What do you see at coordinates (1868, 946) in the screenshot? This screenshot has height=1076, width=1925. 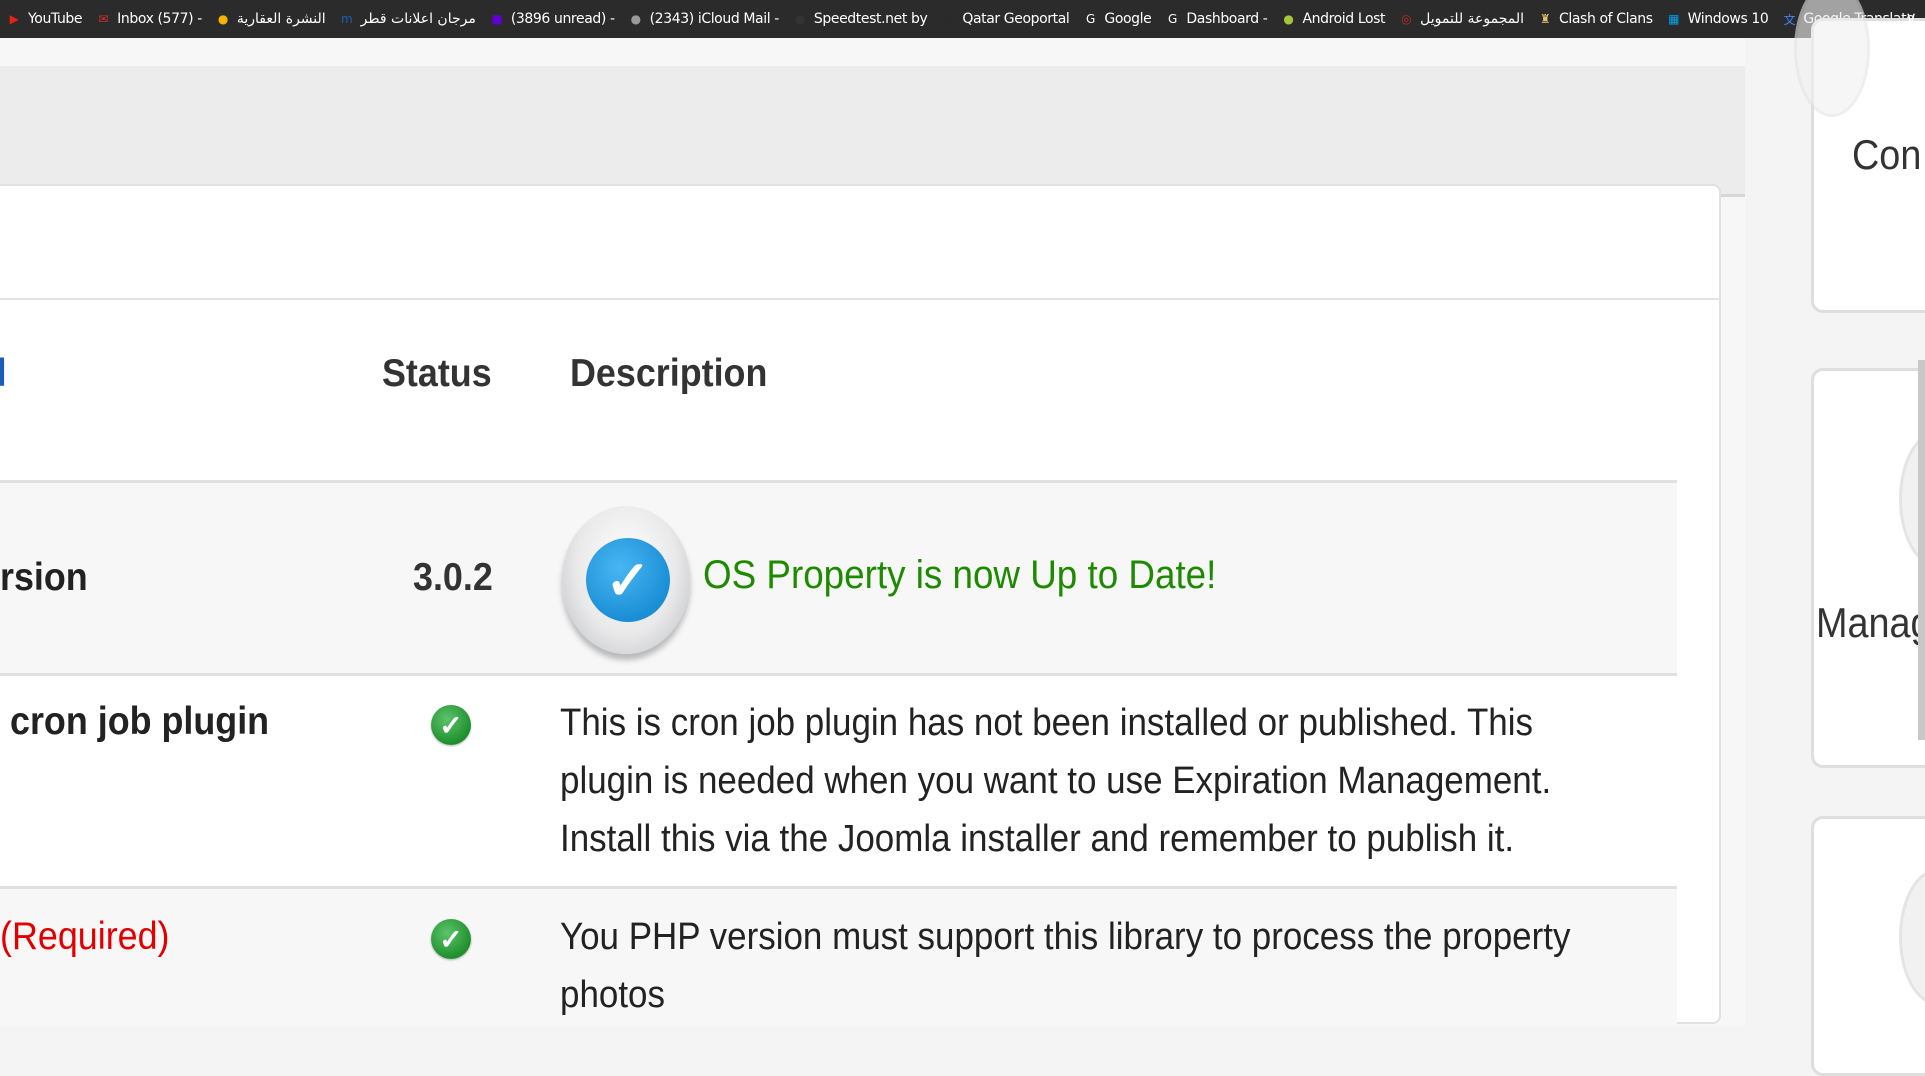 I see `quick-link-card` at bounding box center [1868, 946].